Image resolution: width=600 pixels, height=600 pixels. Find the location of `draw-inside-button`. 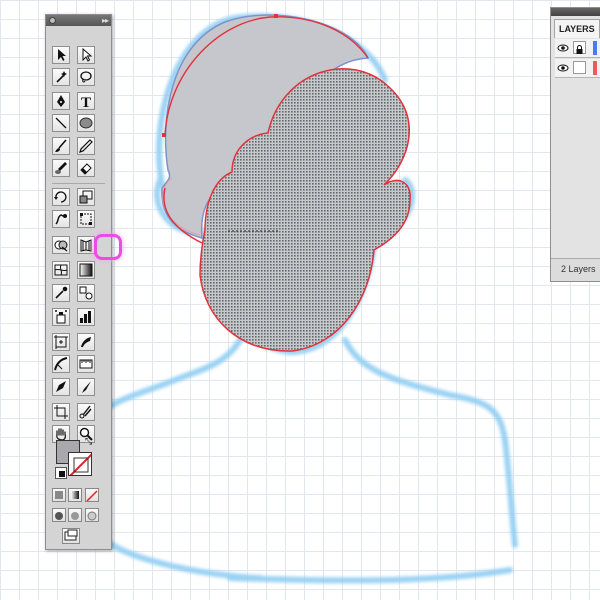

draw-inside-button is located at coordinates (92, 515).